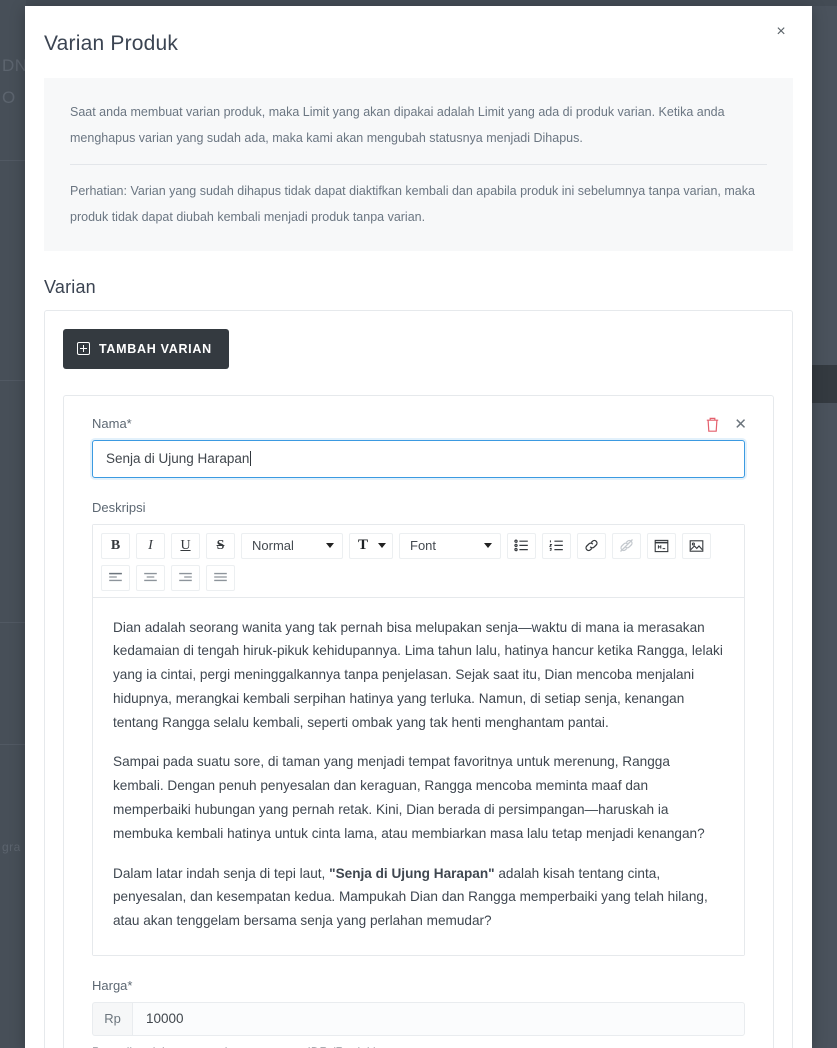  I want to click on align-justify-icon, so click(220, 577).